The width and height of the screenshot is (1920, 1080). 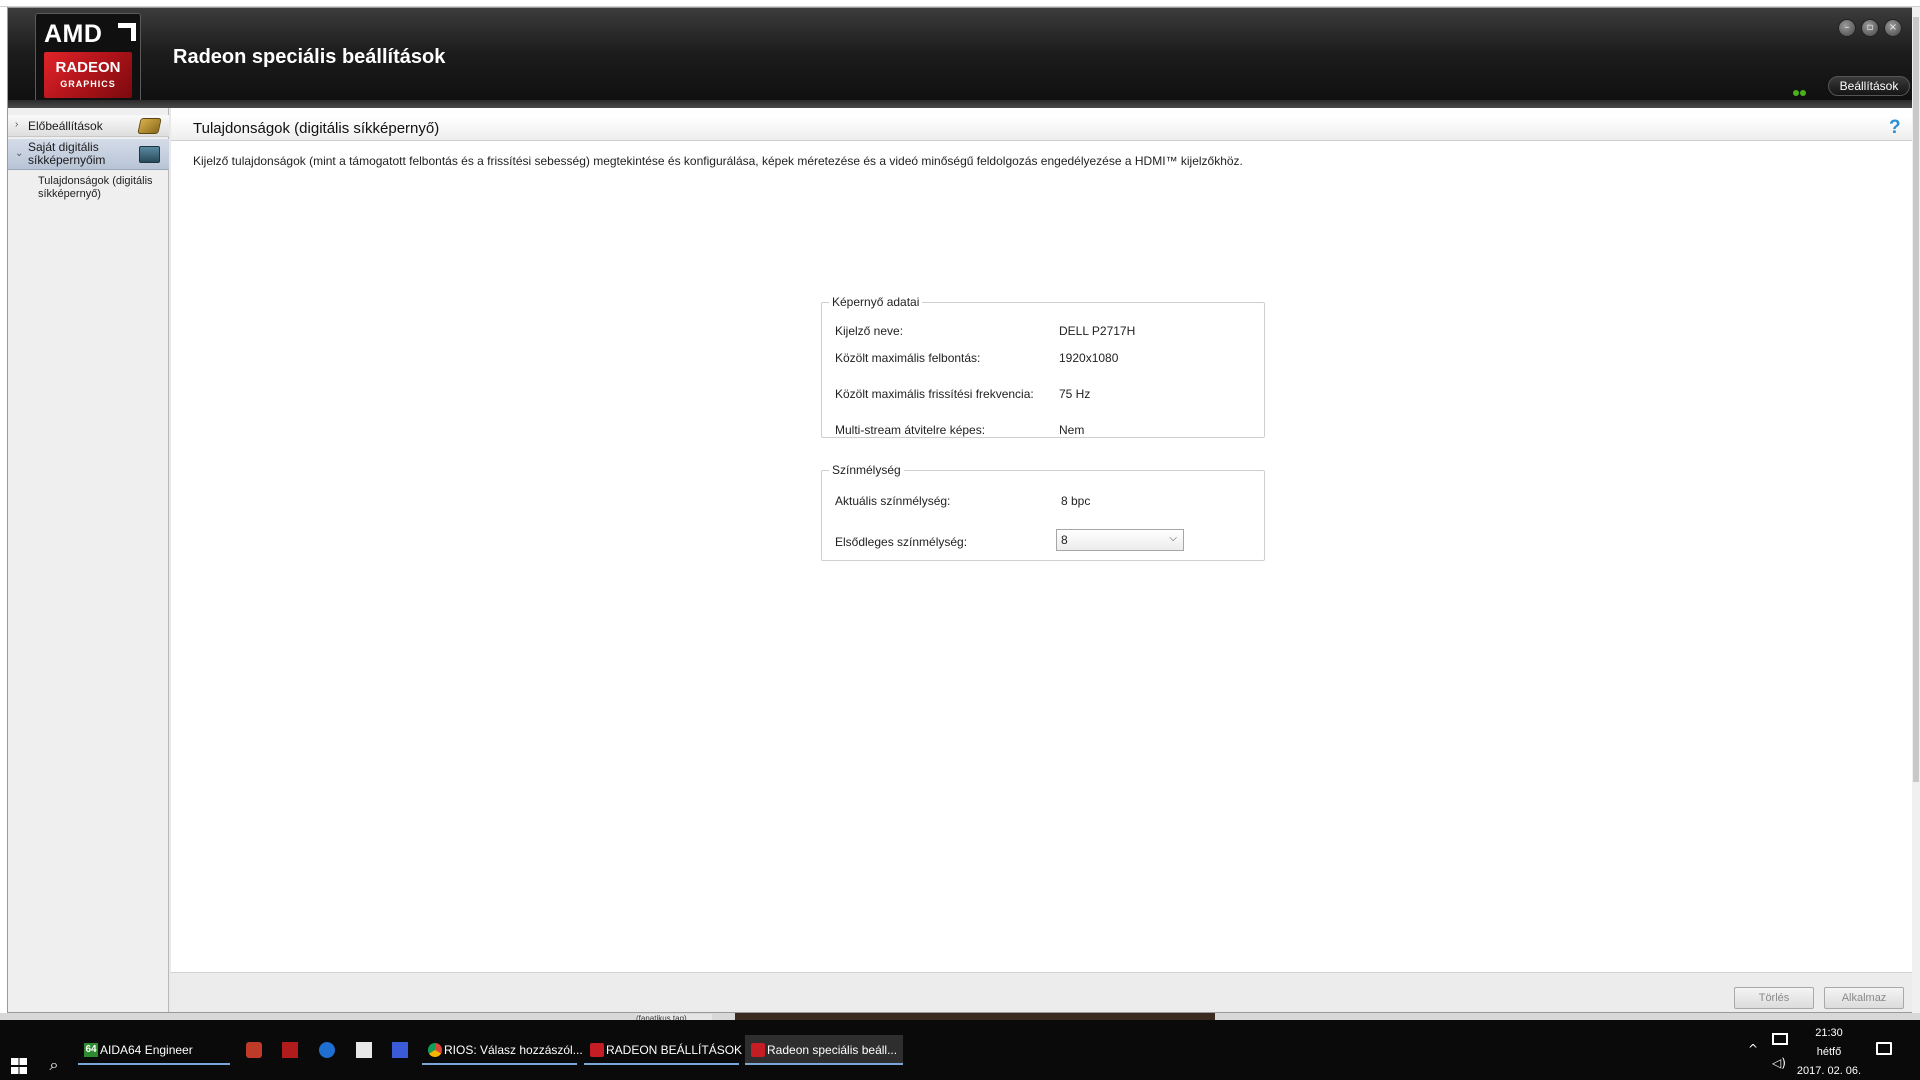 I want to click on app-title: Radeon speciális beállítások, so click(x=309, y=57).